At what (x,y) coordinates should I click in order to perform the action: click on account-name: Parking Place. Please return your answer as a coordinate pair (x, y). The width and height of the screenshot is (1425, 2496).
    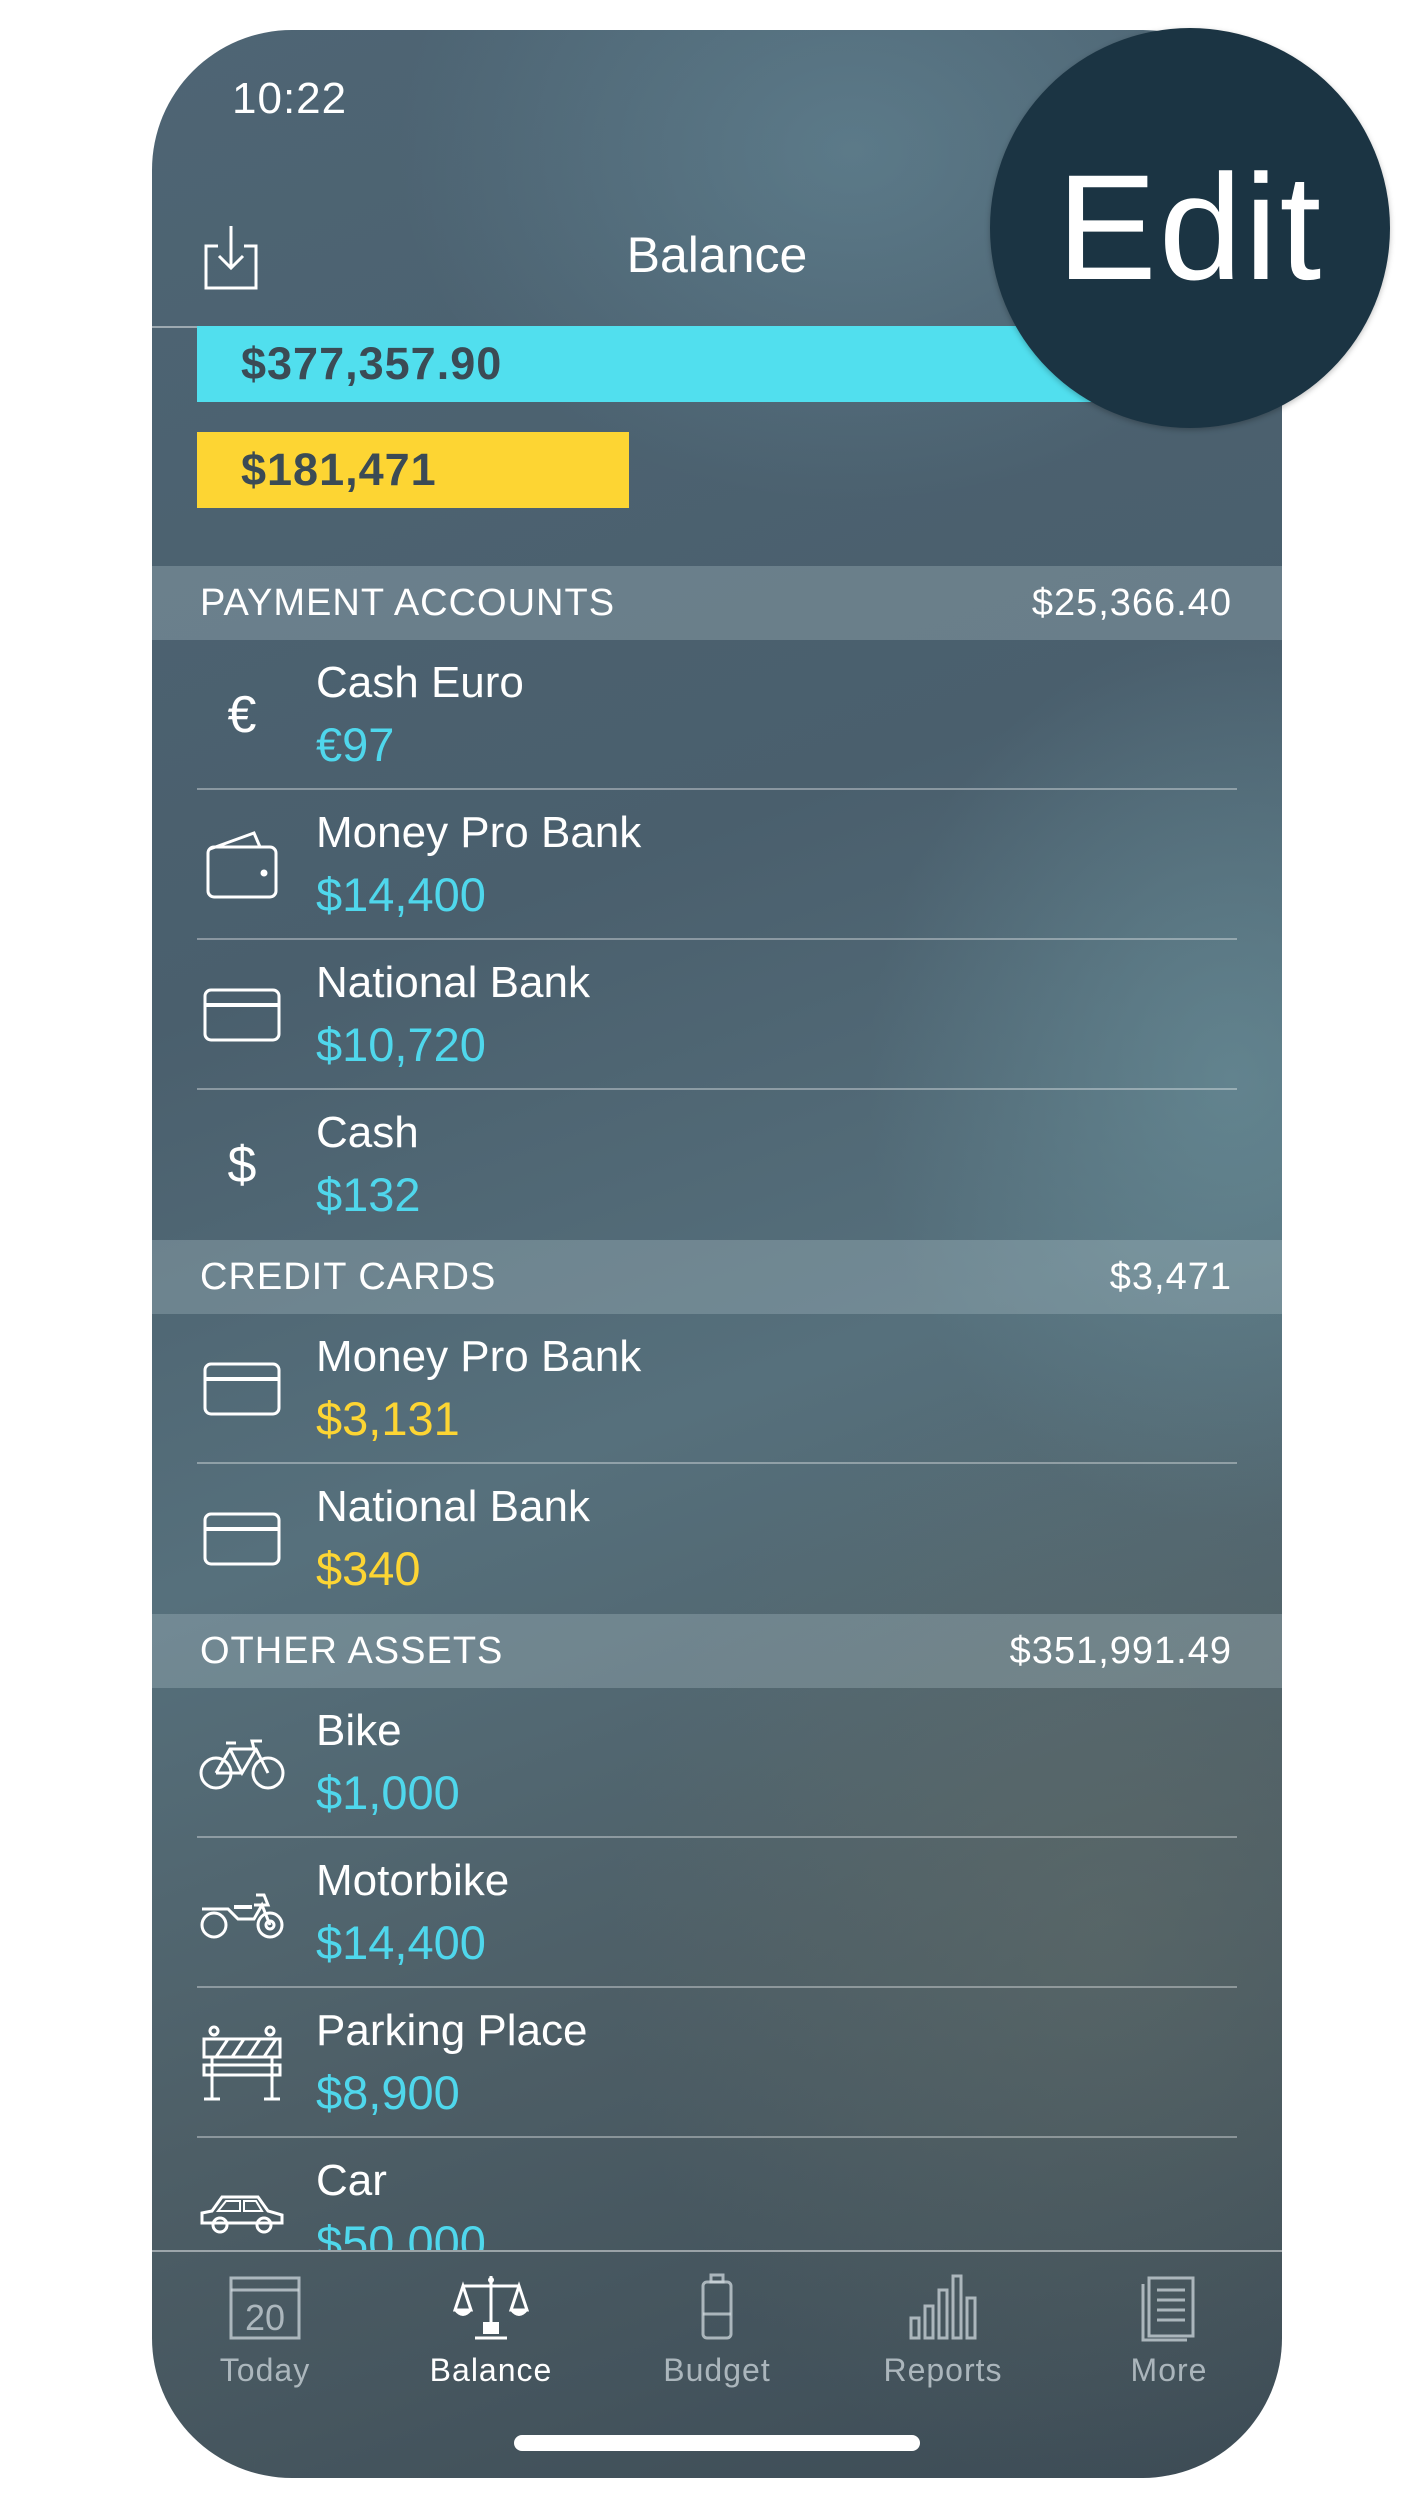
    Looking at the image, I should click on (452, 2030).